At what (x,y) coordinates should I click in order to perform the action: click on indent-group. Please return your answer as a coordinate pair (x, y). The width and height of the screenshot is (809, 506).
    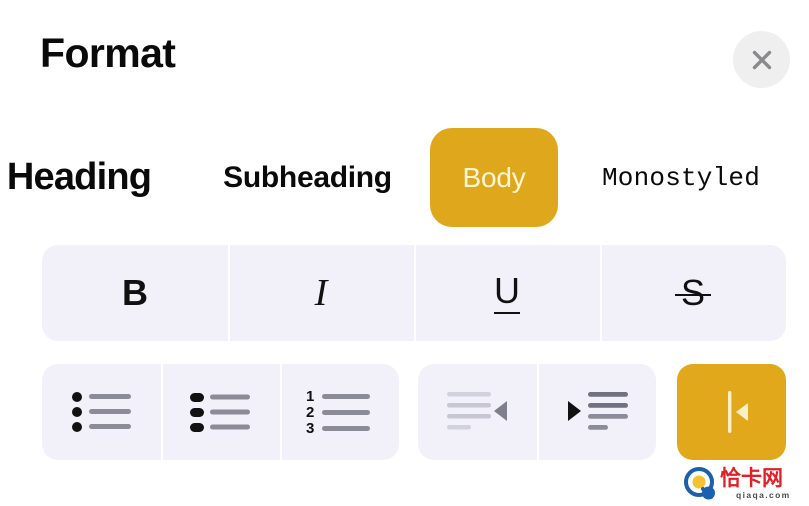
    Looking at the image, I should click on (537, 412).